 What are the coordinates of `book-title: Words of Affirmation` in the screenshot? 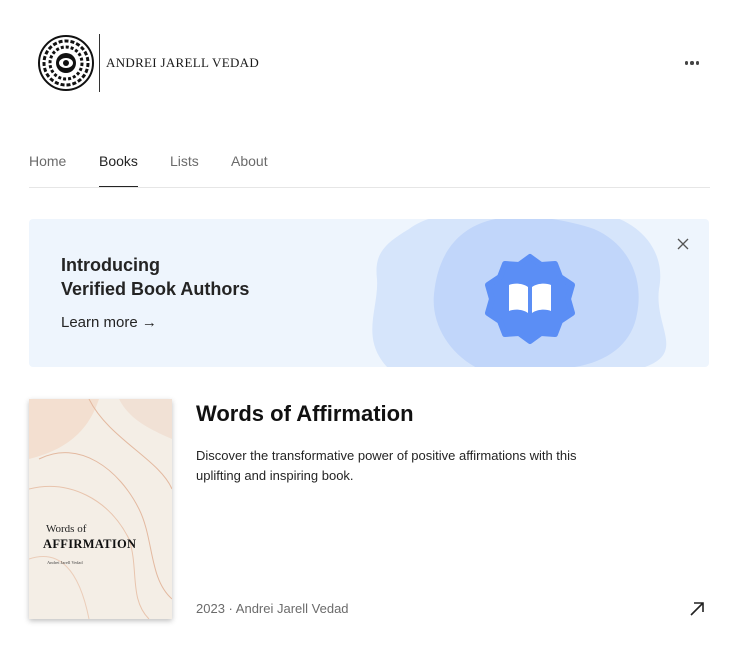 It's located at (305, 414).